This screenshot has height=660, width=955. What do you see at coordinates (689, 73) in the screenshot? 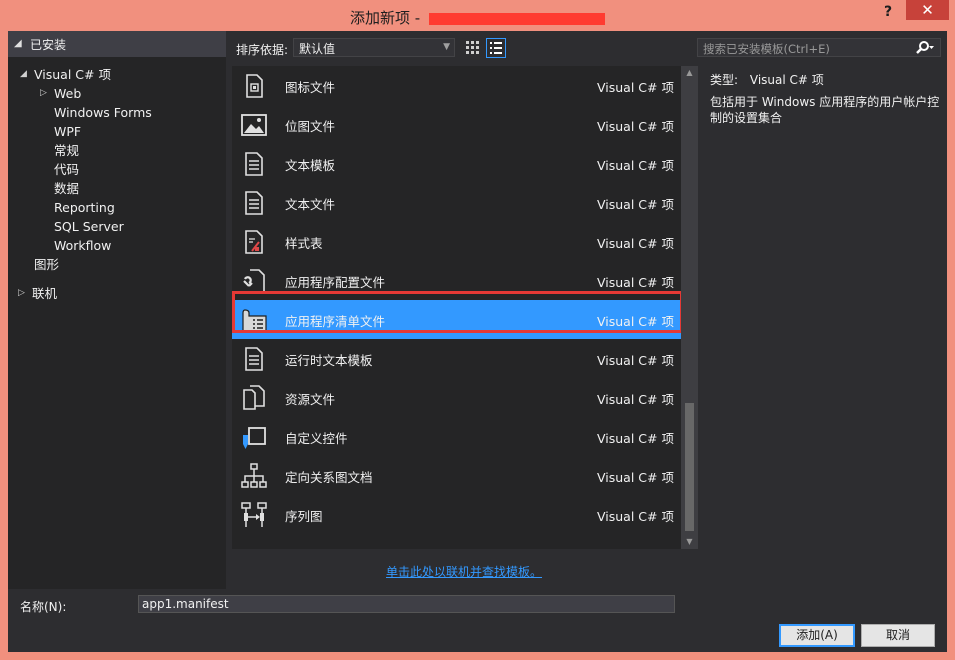
I see `scroll-up-arrow-icon: ▲` at bounding box center [689, 73].